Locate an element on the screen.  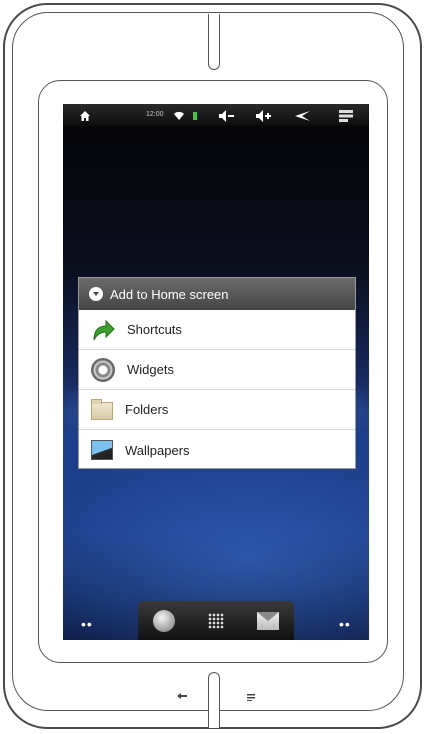
menu-icon is located at coordinates (346, 115).